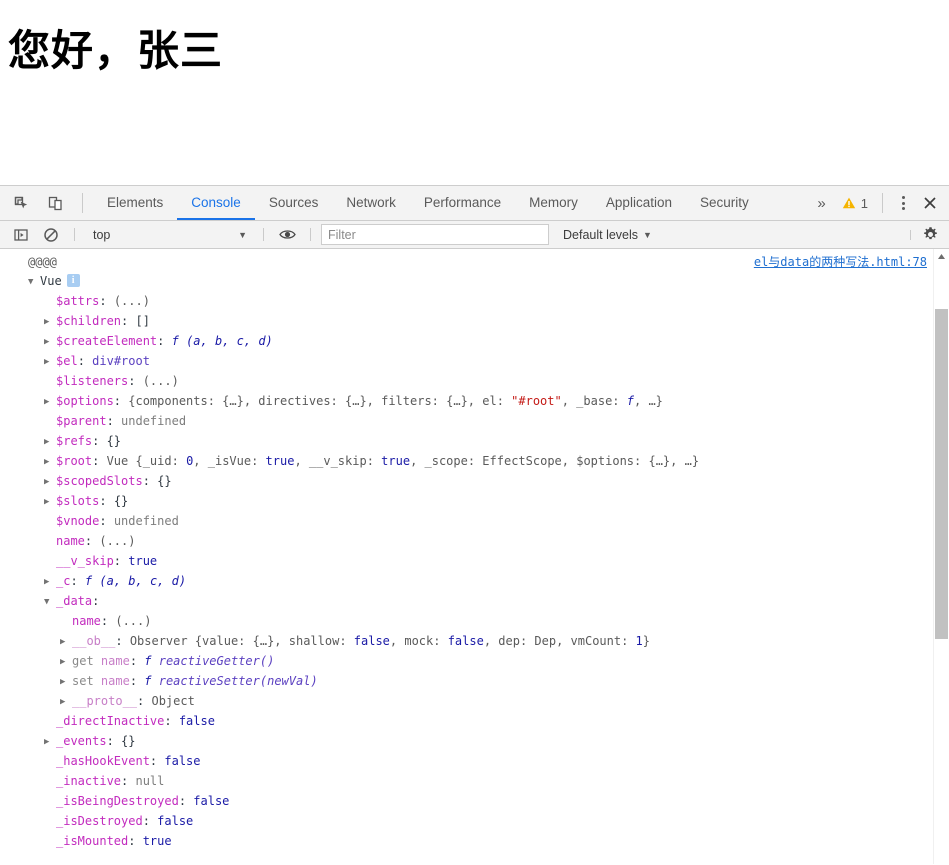 The height and width of the screenshot is (865, 949). What do you see at coordinates (371, 203) in the screenshot?
I see `tab-network: Network` at bounding box center [371, 203].